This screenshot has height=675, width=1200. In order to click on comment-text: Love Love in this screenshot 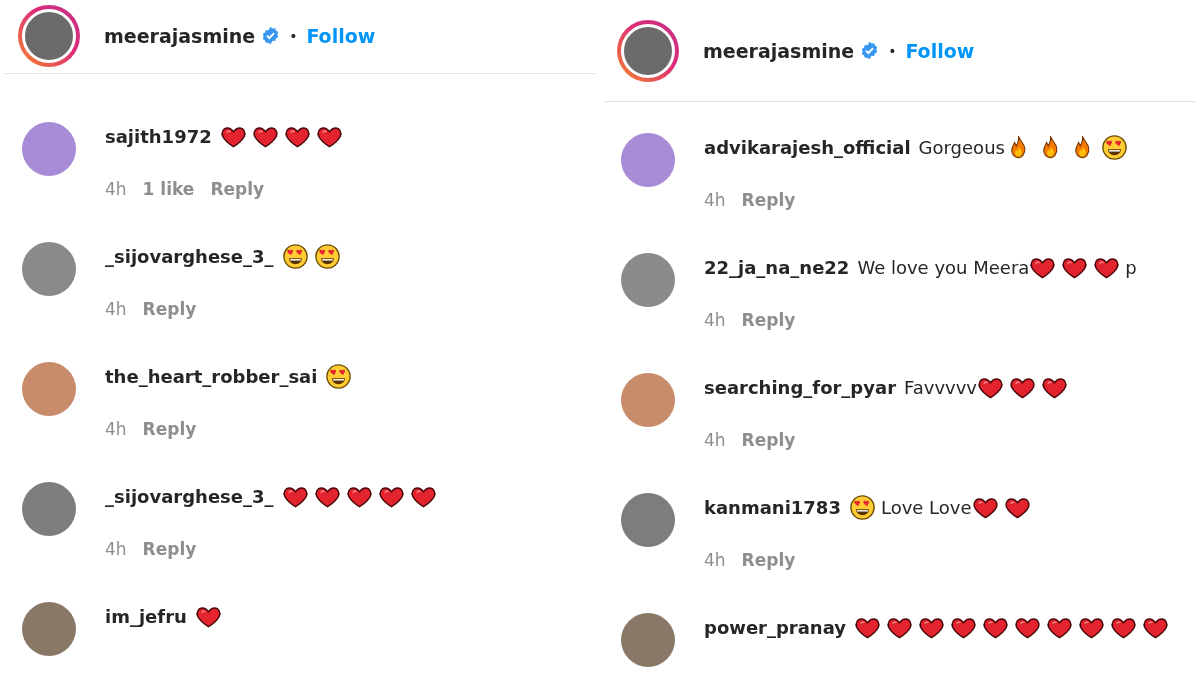, I will do `click(926, 507)`.